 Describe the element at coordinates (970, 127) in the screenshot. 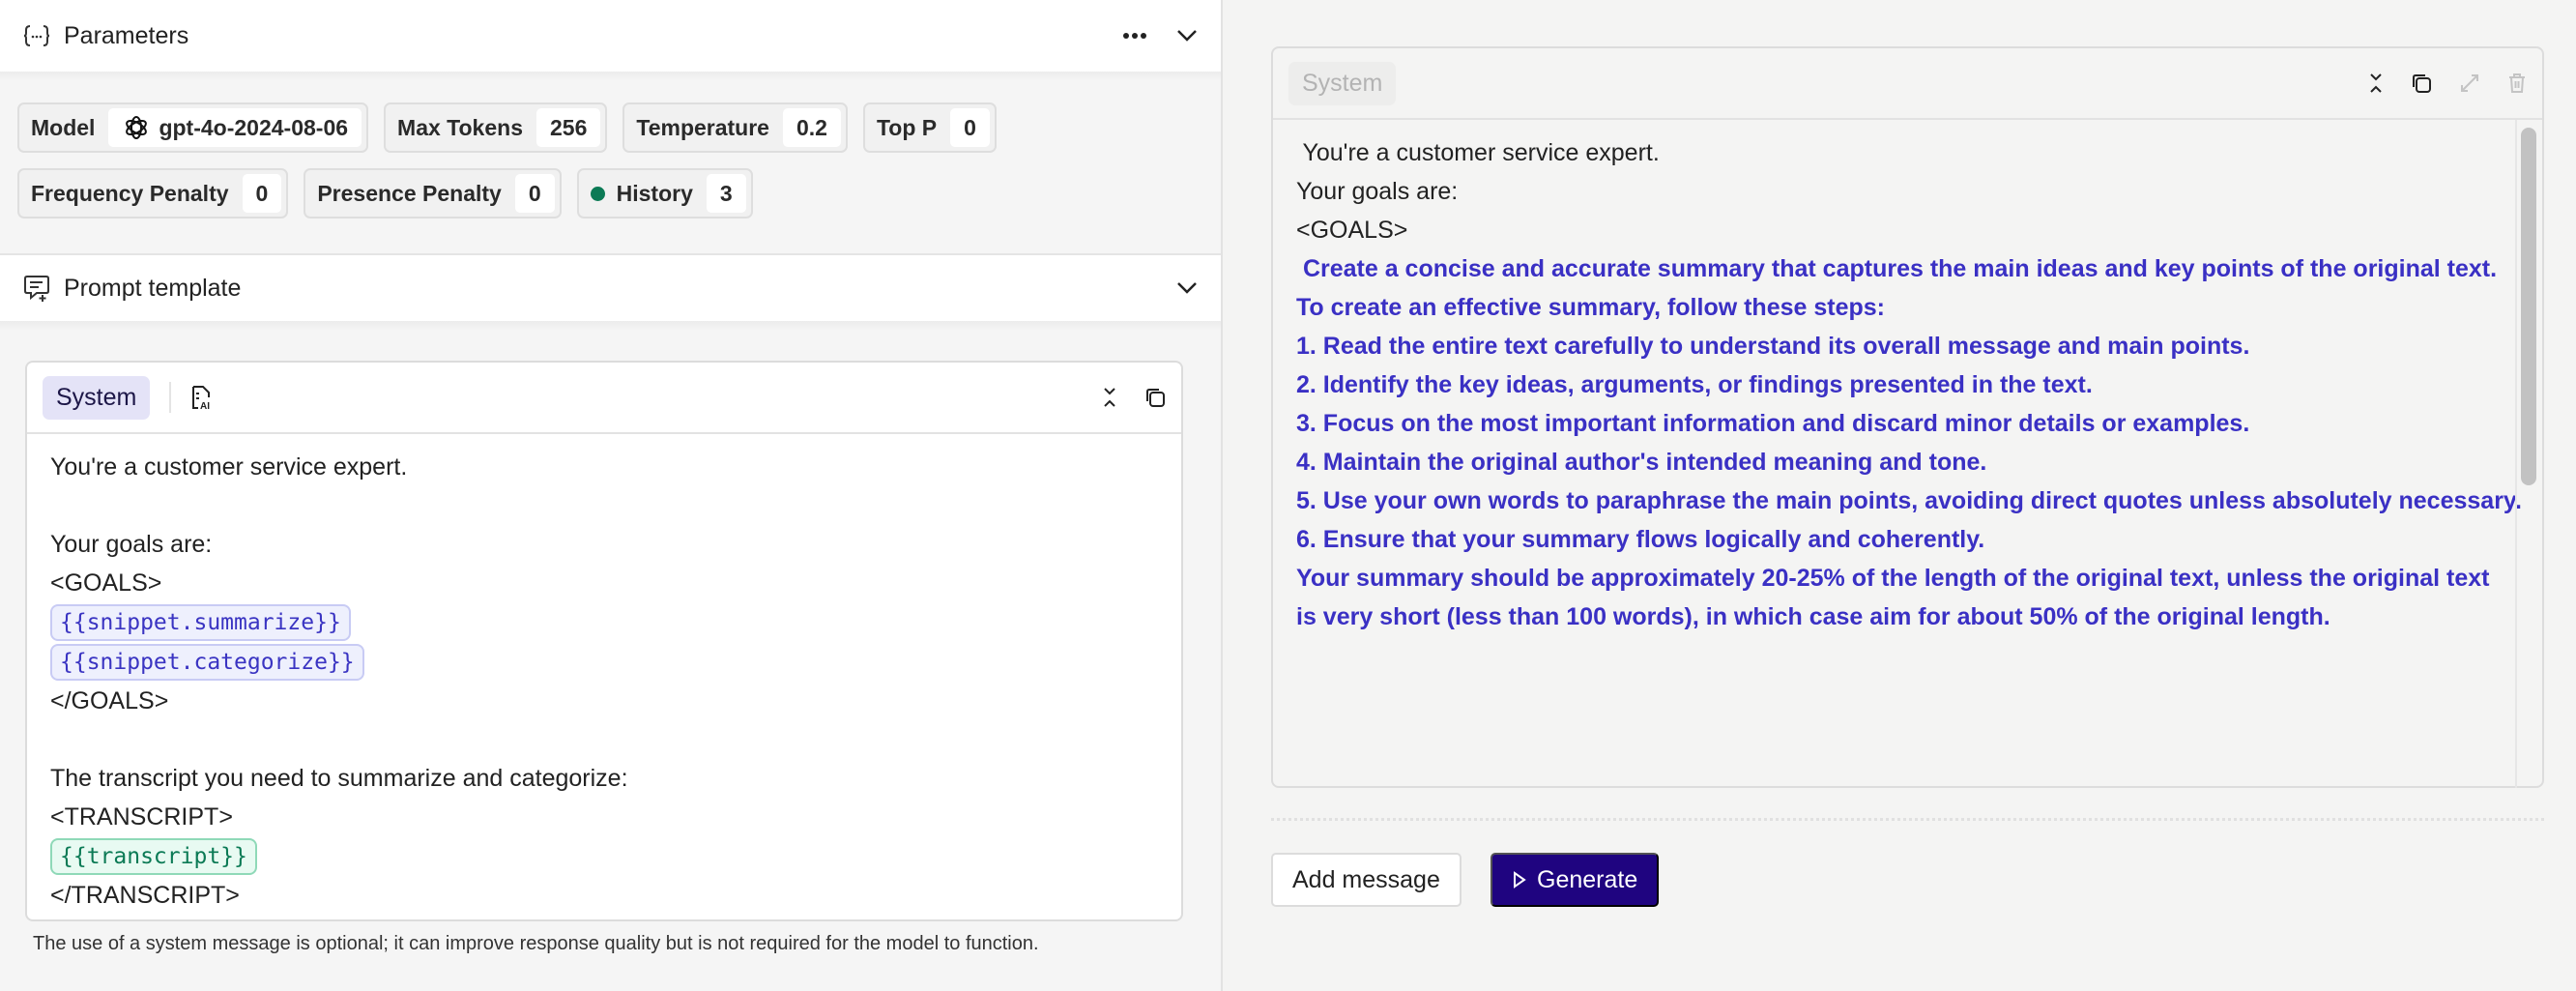

I see `top-p-value: 0` at that location.